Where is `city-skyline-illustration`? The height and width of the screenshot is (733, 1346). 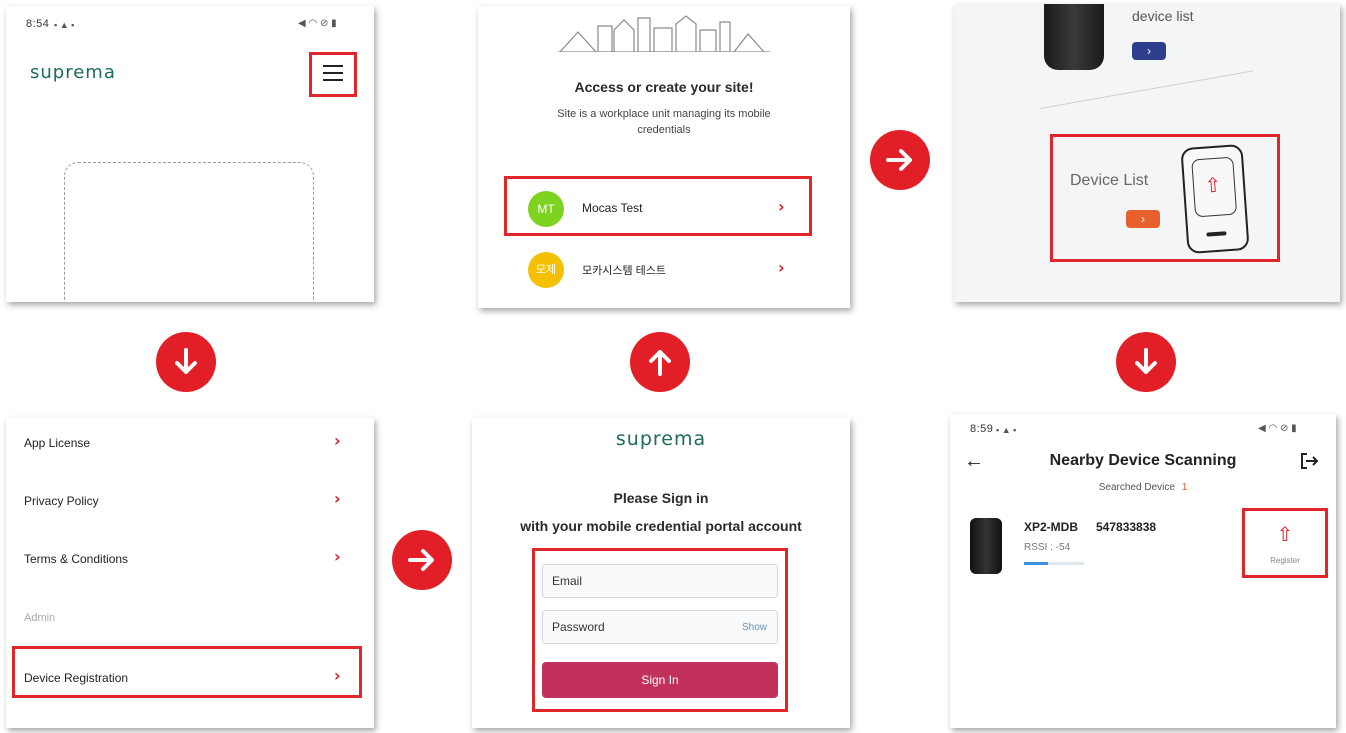 city-skyline-illustration is located at coordinates (664, 33).